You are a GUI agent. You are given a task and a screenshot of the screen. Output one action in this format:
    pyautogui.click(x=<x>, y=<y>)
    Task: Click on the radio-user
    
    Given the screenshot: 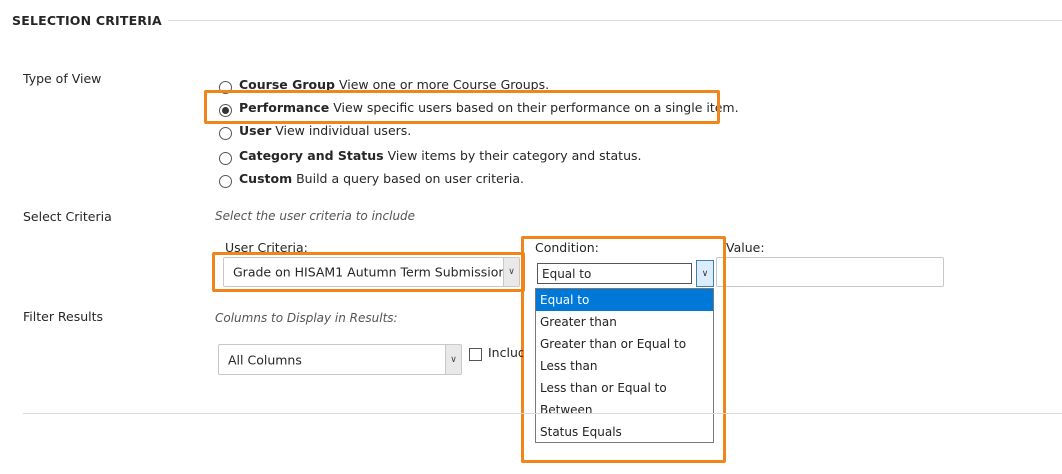 What is the action you would take?
    pyautogui.click(x=225, y=133)
    